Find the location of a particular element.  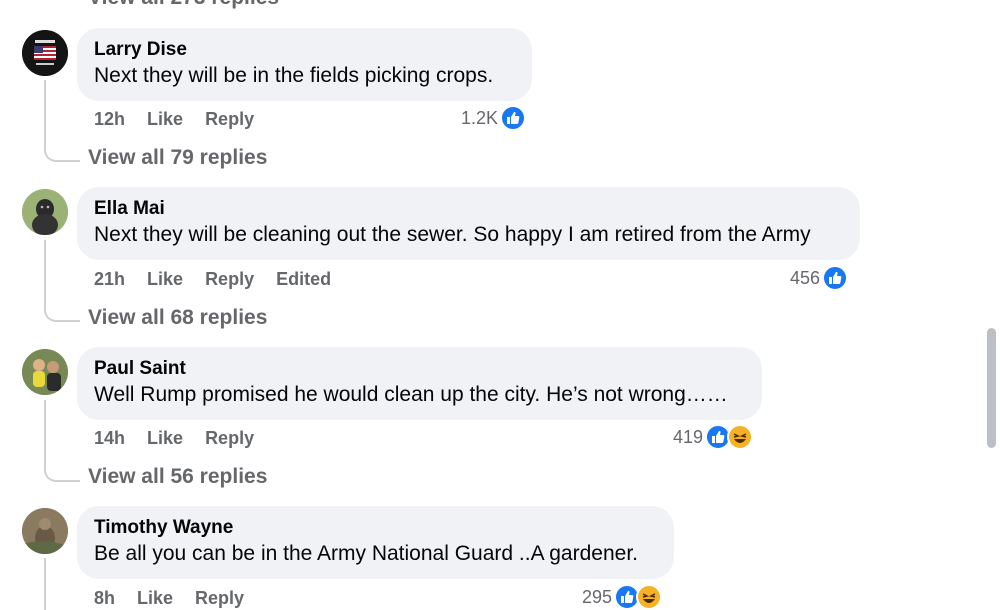

view-replies-link: View all 68 replies is located at coordinates (177, 318).